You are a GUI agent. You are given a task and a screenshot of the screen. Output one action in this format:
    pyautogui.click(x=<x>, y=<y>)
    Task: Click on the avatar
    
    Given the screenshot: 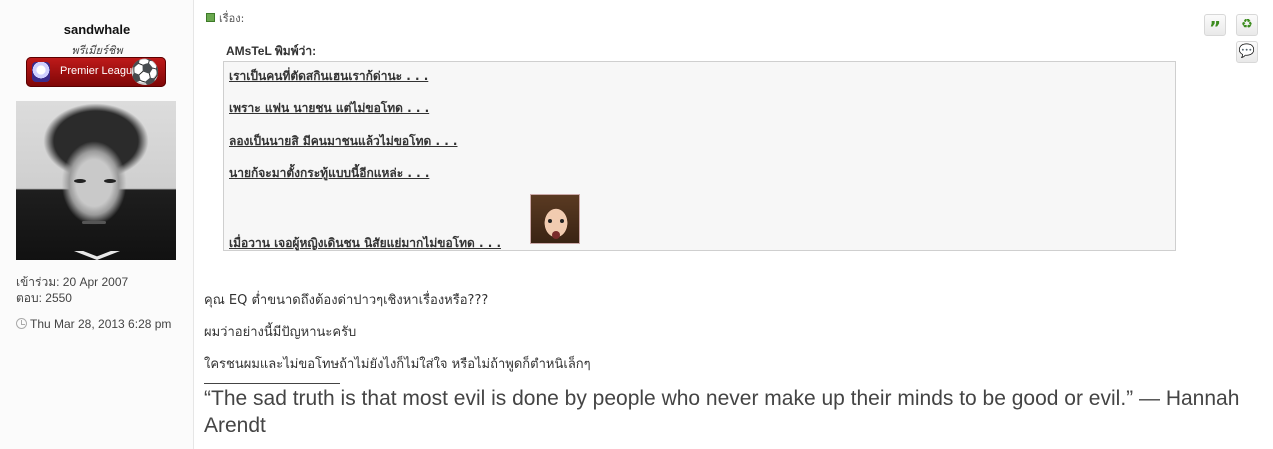 What is the action you would take?
    pyautogui.click(x=96, y=180)
    